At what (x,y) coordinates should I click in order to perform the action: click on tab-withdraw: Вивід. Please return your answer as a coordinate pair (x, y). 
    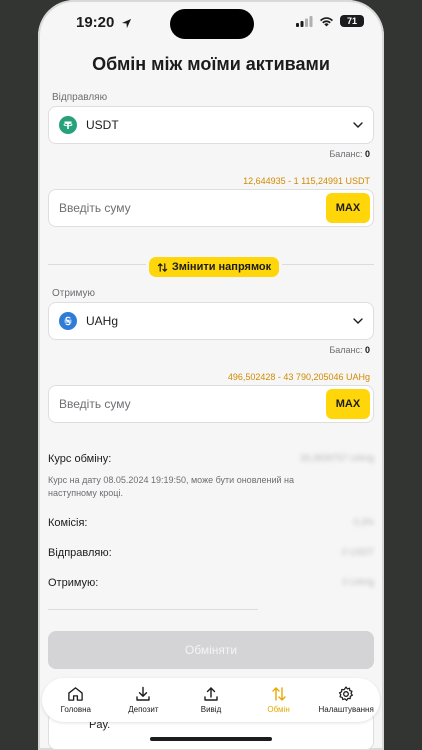
    Looking at the image, I should click on (211, 700).